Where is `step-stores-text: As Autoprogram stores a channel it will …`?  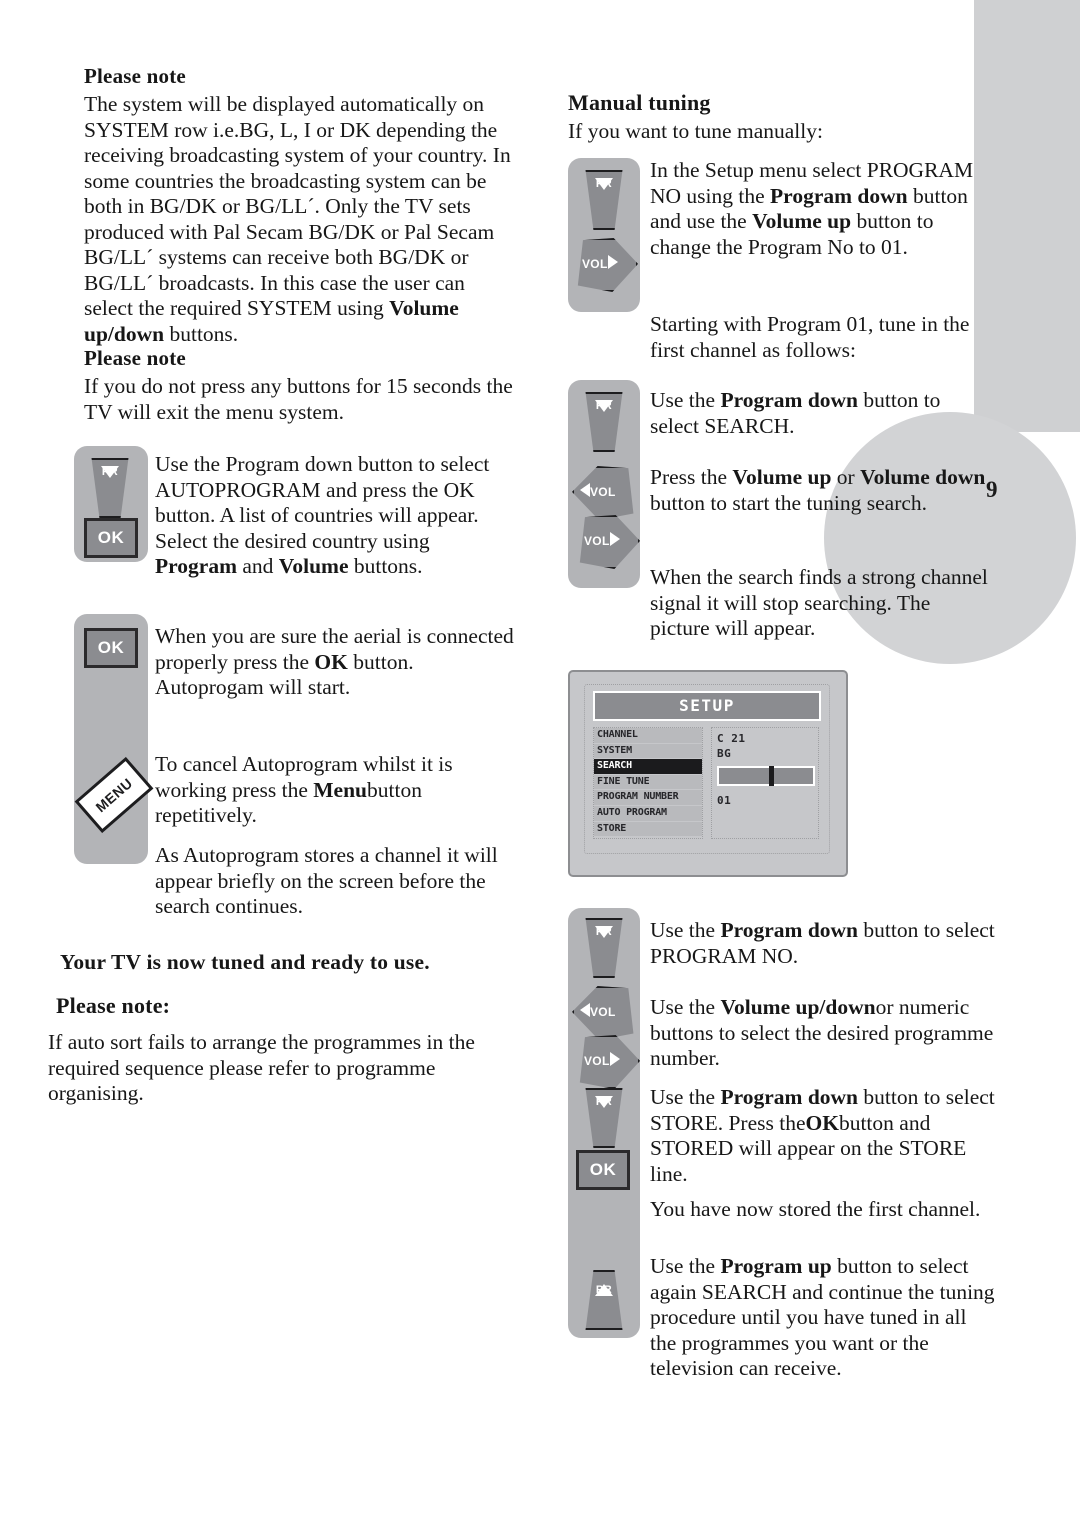 step-stores-text: As Autoprogram stores a channel it will … is located at coordinates (326, 880).